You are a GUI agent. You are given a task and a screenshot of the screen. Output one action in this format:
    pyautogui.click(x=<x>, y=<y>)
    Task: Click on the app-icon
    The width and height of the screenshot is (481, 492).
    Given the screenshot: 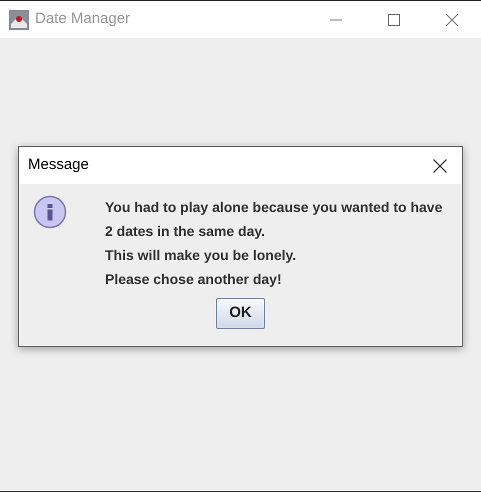 What is the action you would take?
    pyautogui.click(x=19, y=20)
    